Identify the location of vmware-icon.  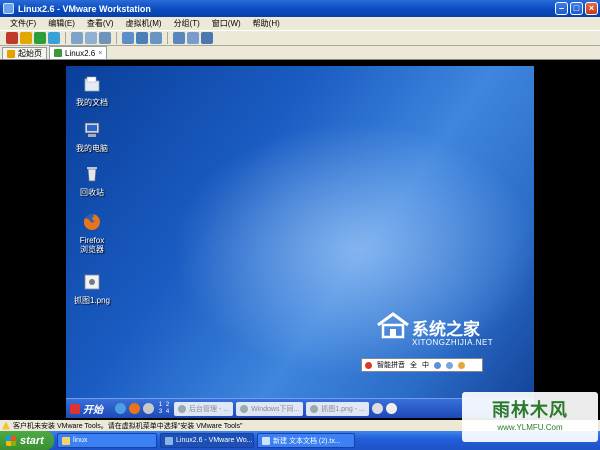
(169, 440).